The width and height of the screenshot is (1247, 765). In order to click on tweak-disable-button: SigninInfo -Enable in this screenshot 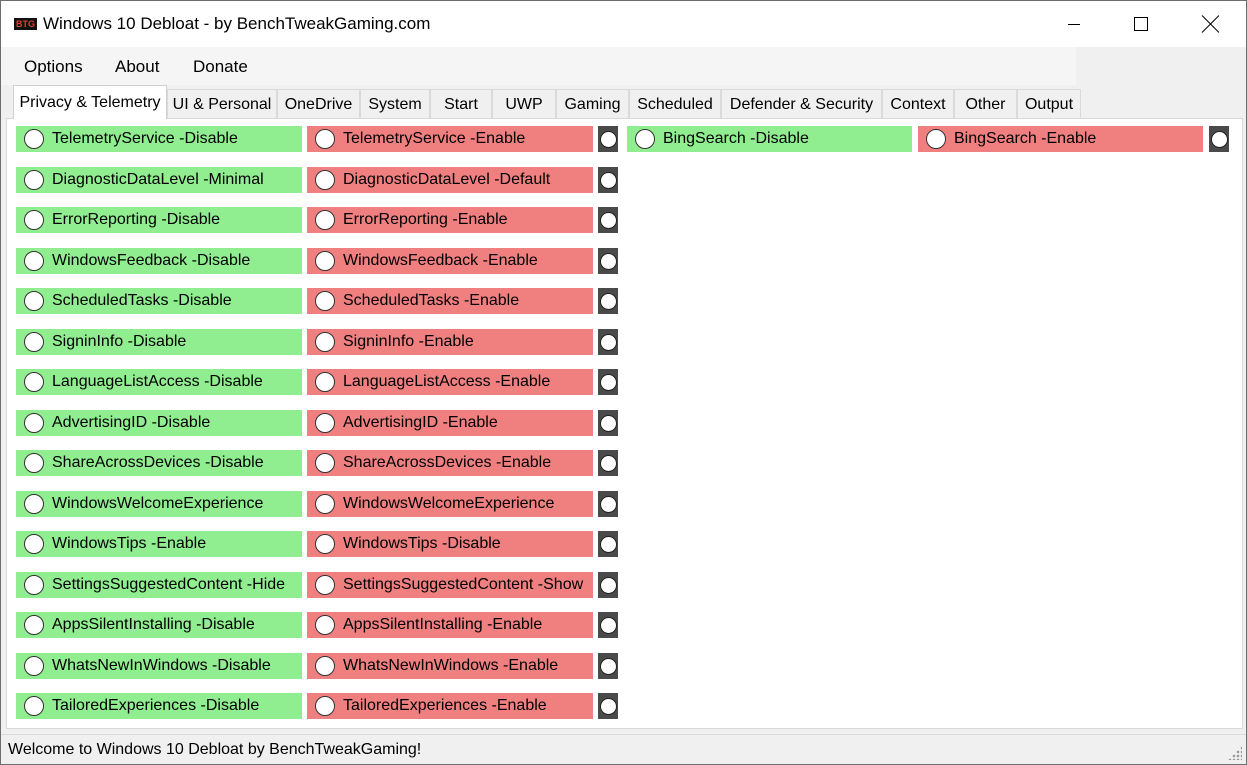, I will do `click(450, 342)`.